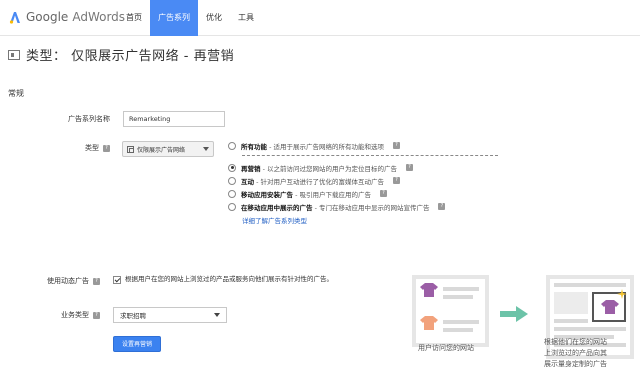 This screenshot has width=640, height=384. What do you see at coordinates (14, 54) in the screenshot?
I see `campaign-type-icon` at bounding box center [14, 54].